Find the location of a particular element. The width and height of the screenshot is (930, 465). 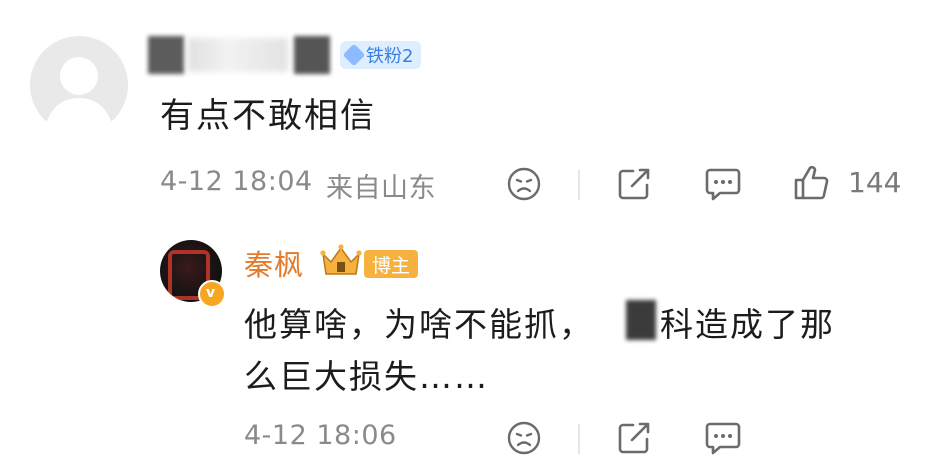

redacted-text is located at coordinates (641, 320).